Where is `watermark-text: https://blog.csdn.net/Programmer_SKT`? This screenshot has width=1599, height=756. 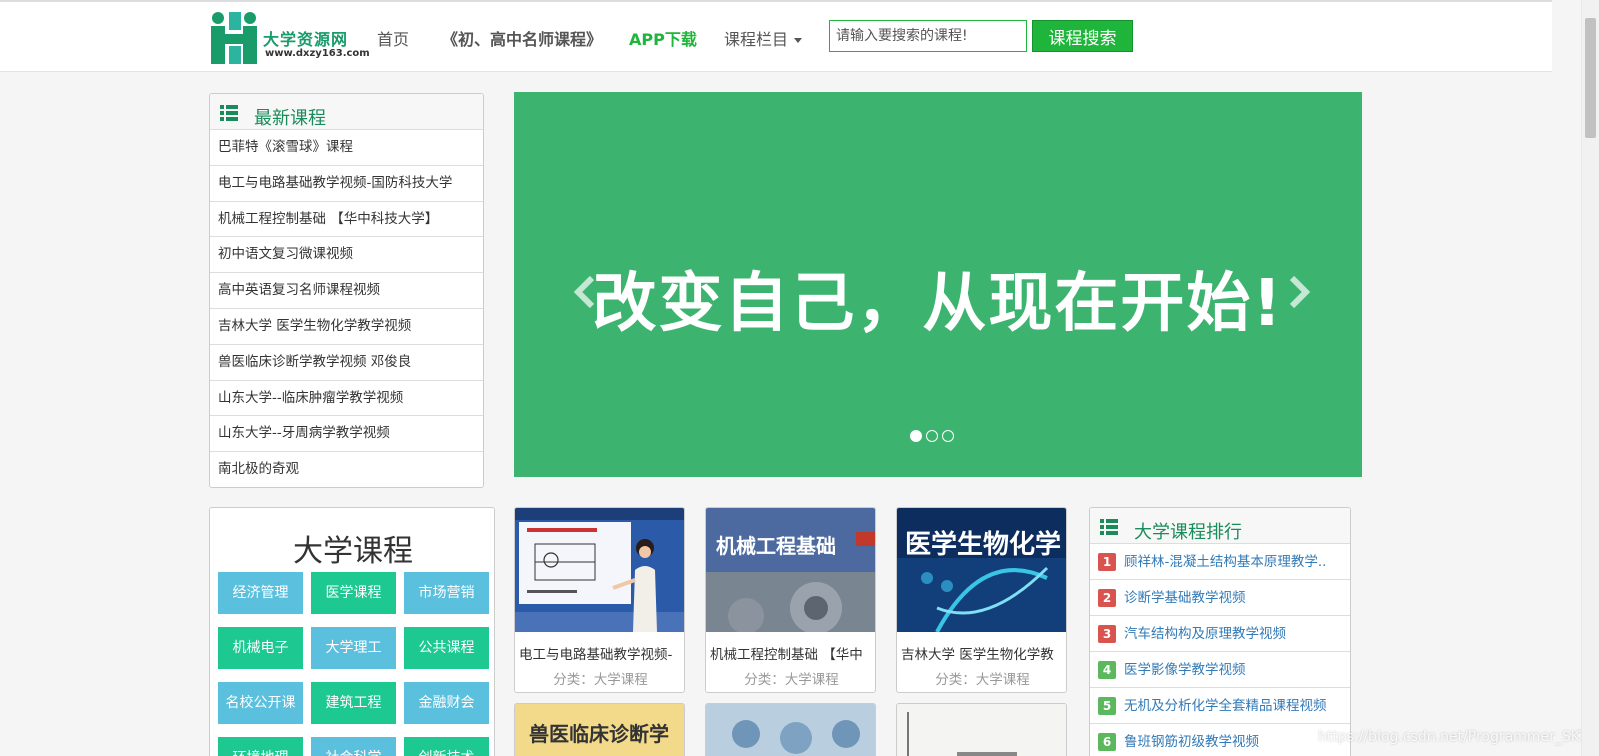 watermark-text: https://blog.csdn.net/Programmer_SKT is located at coordinates (1453, 737).